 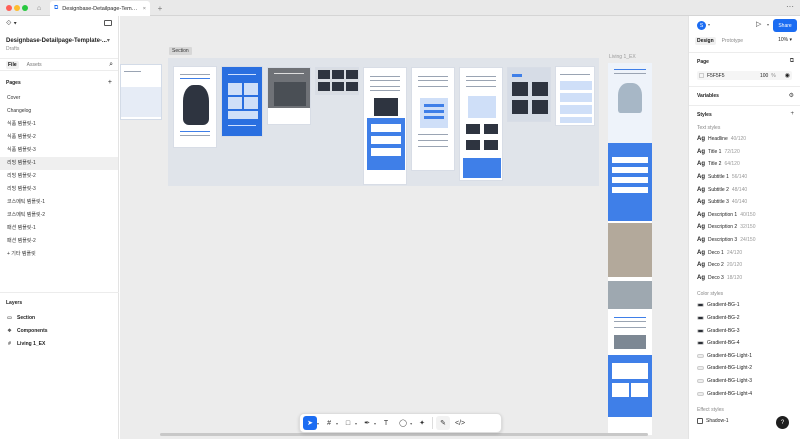 I want to click on text-tool-icon: T, so click(x=386, y=423).